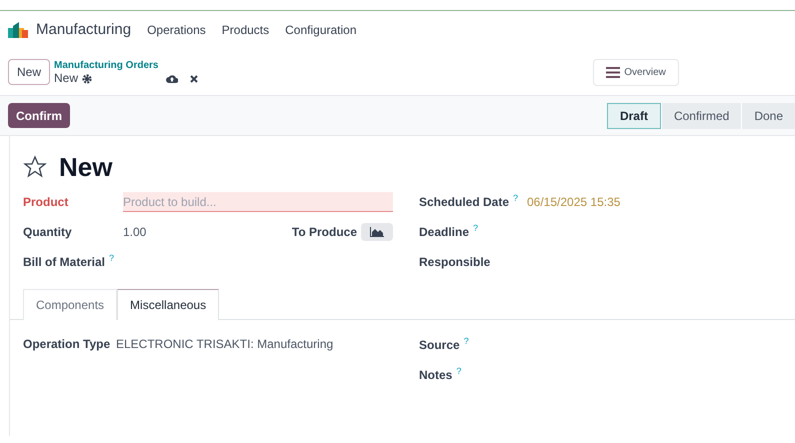  I want to click on forecast-button, so click(377, 232).